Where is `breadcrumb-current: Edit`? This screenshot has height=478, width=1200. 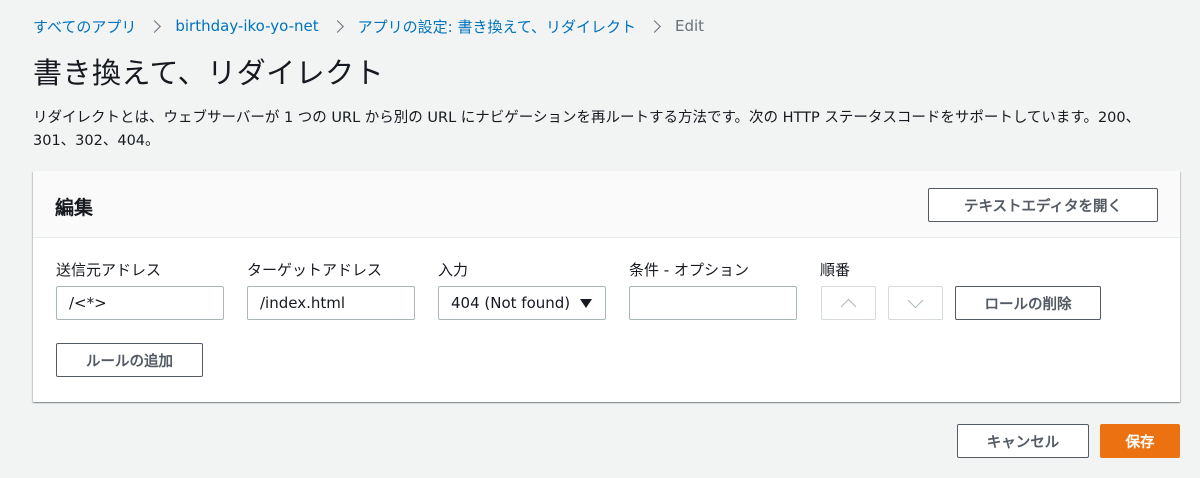 breadcrumb-current: Edit is located at coordinates (689, 26).